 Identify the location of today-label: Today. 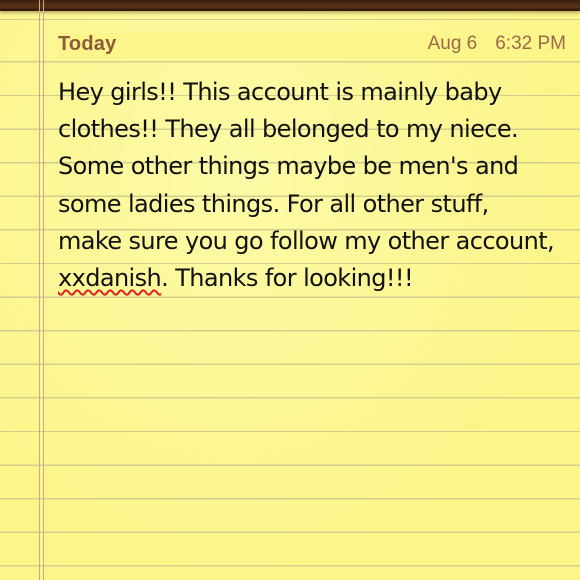
(87, 44).